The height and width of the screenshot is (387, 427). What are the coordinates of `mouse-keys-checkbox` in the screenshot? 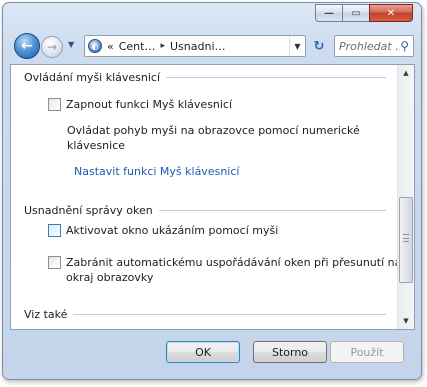 It's located at (54, 104).